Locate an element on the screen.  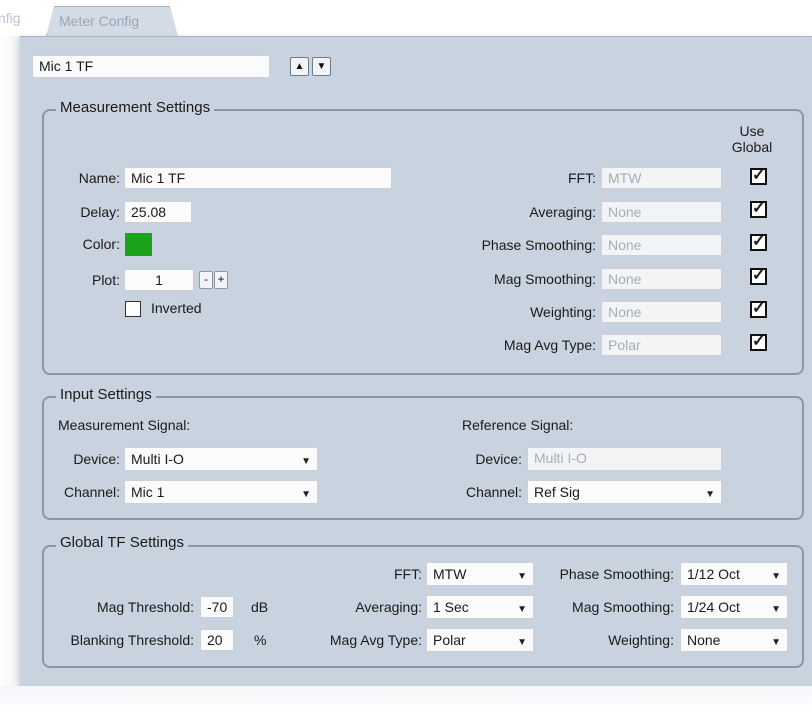
global-averaging-value: 1 Sec is located at coordinates (451, 607).